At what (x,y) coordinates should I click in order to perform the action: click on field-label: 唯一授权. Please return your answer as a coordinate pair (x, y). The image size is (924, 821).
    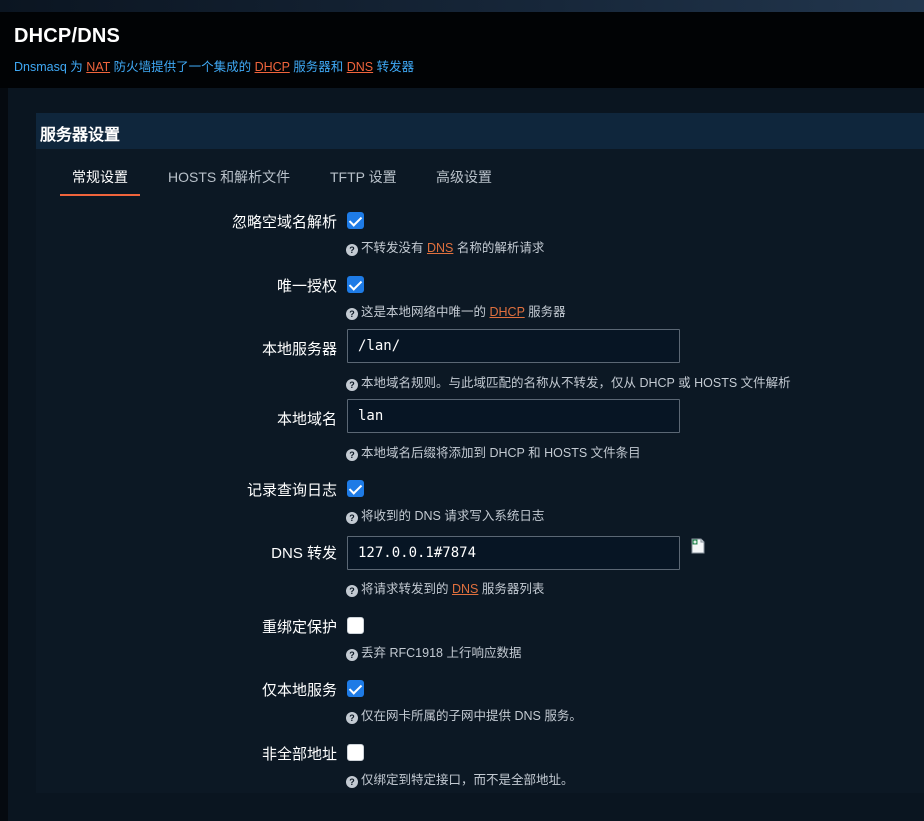
    Looking at the image, I should click on (306, 286).